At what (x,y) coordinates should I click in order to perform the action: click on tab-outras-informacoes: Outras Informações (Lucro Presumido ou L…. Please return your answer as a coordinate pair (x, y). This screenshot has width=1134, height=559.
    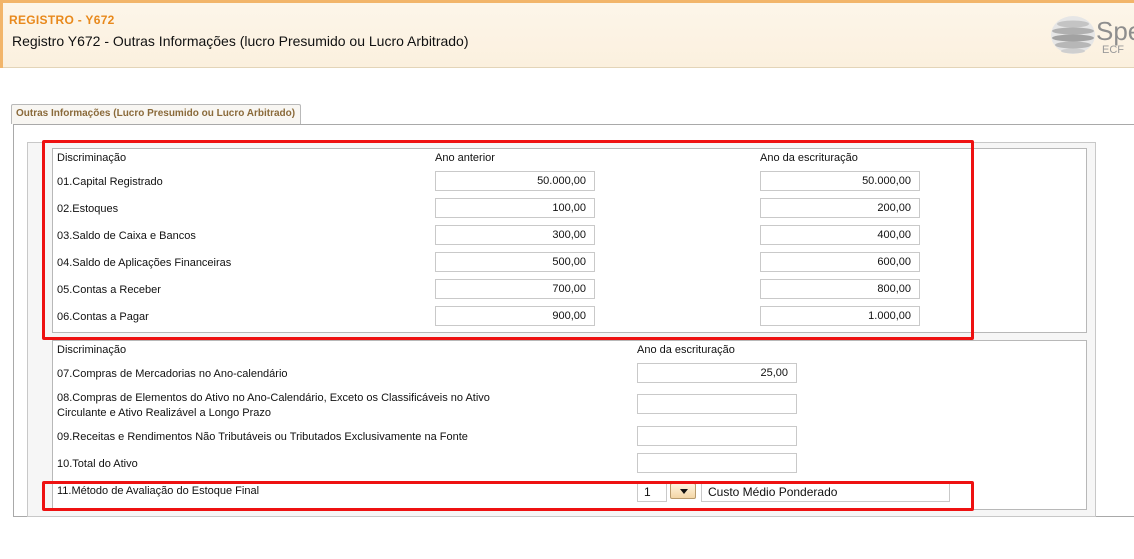
    Looking at the image, I should click on (156, 114).